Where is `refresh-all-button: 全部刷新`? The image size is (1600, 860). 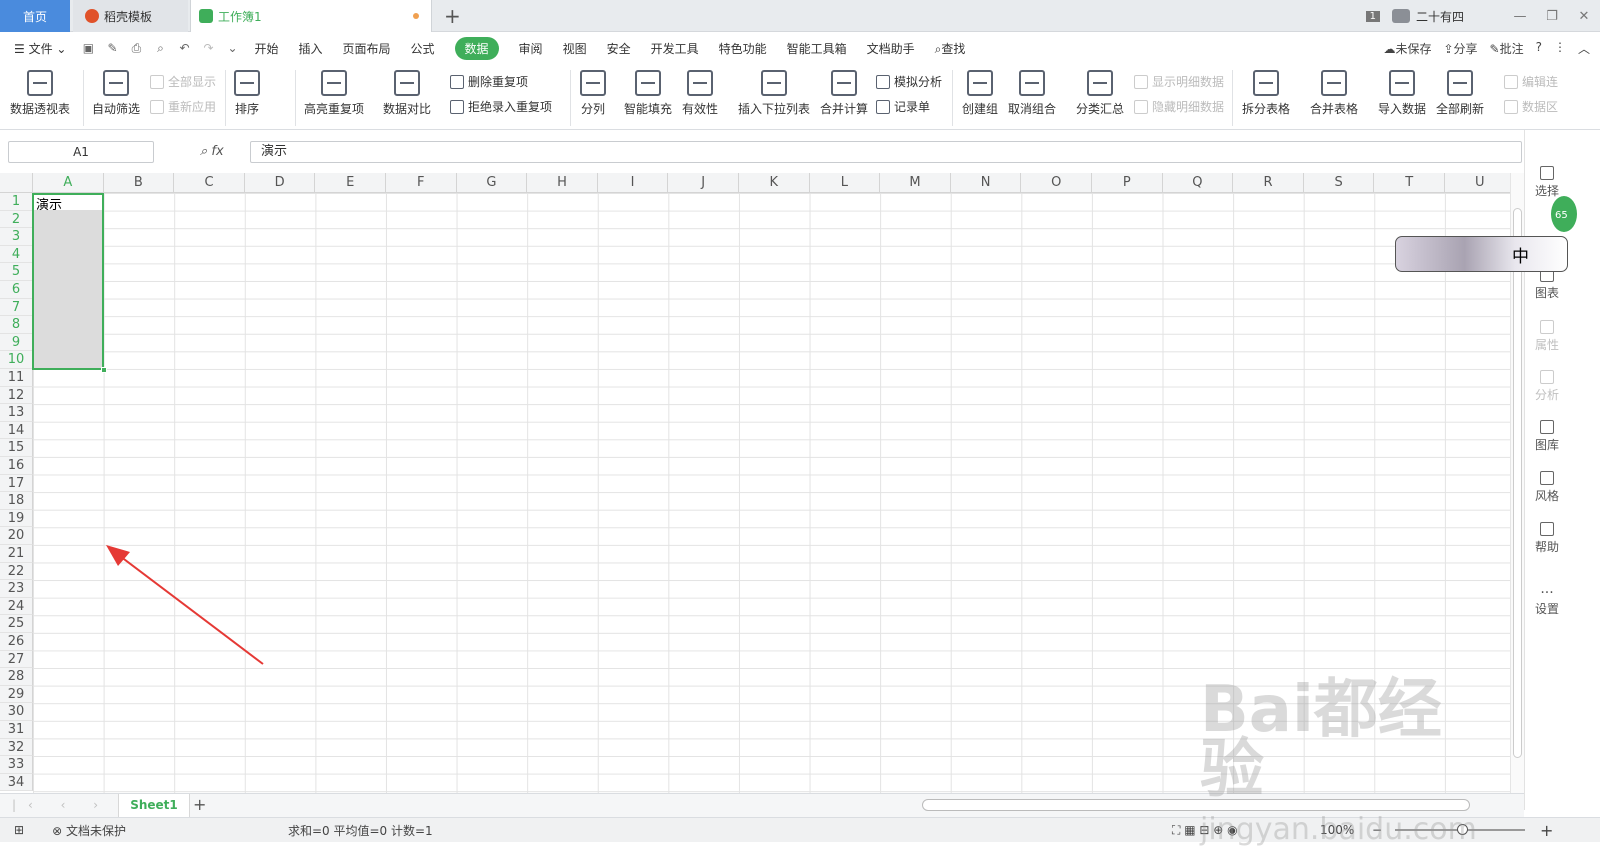 refresh-all-button: 全部刷新 is located at coordinates (1460, 93).